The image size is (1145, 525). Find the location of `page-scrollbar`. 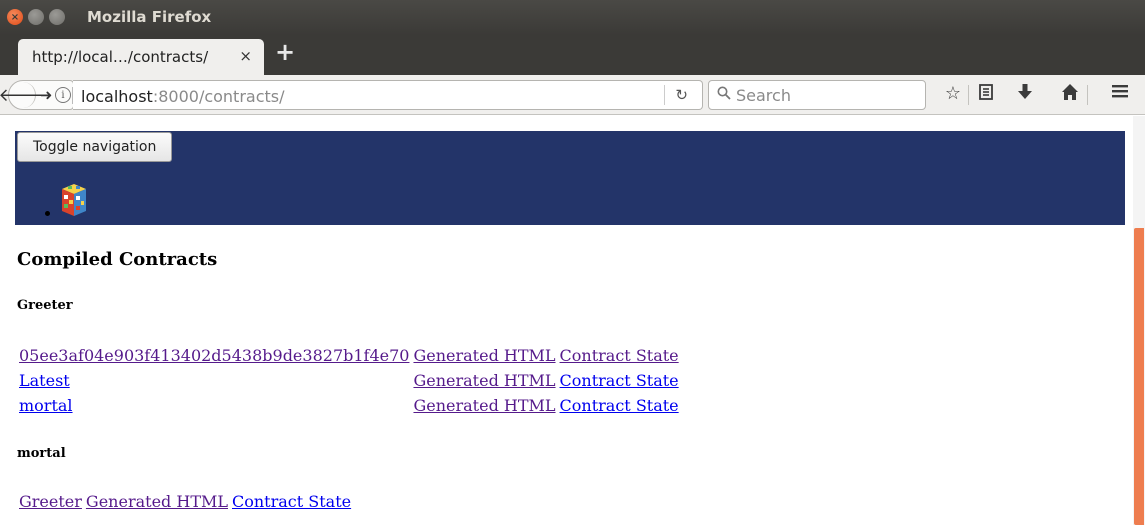

page-scrollbar is located at coordinates (1139, 320).